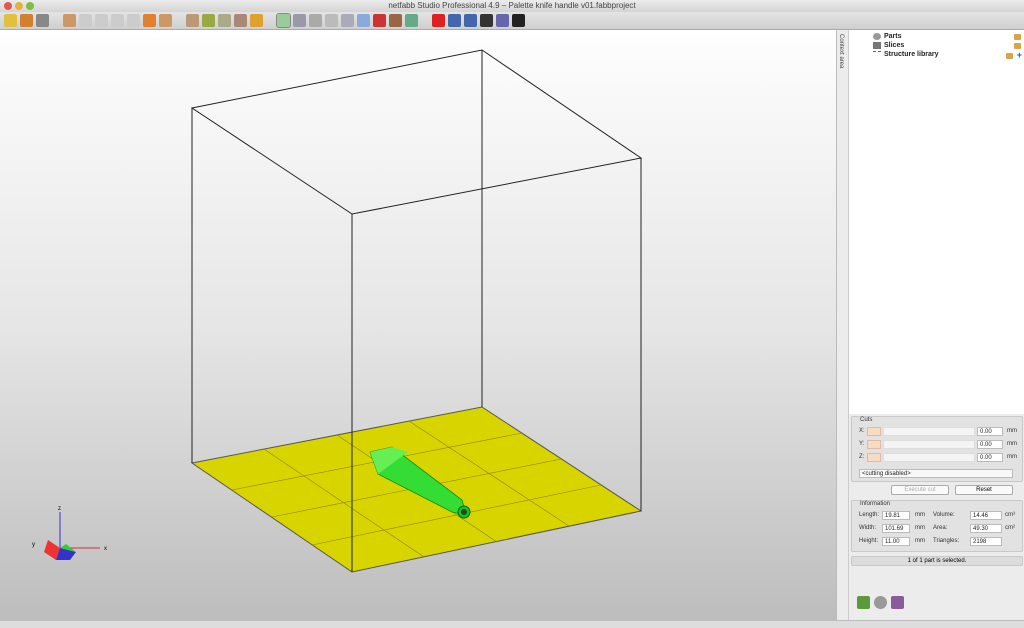  I want to click on scatter-icon, so click(502, 20).